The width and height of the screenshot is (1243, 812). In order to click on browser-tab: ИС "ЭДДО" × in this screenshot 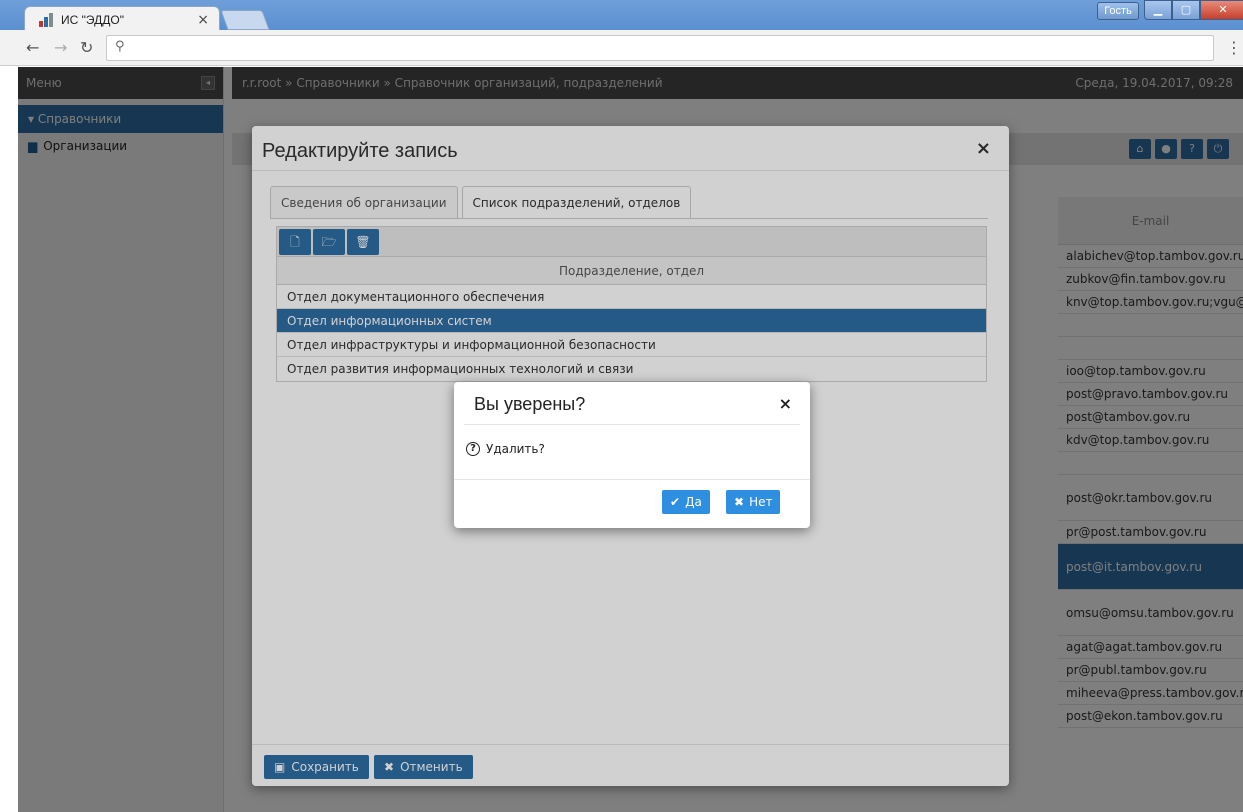, I will do `click(122, 19)`.